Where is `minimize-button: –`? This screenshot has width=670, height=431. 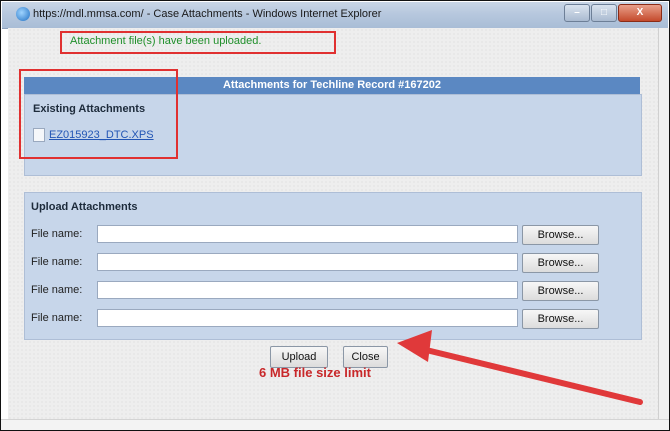
minimize-button: – is located at coordinates (577, 13).